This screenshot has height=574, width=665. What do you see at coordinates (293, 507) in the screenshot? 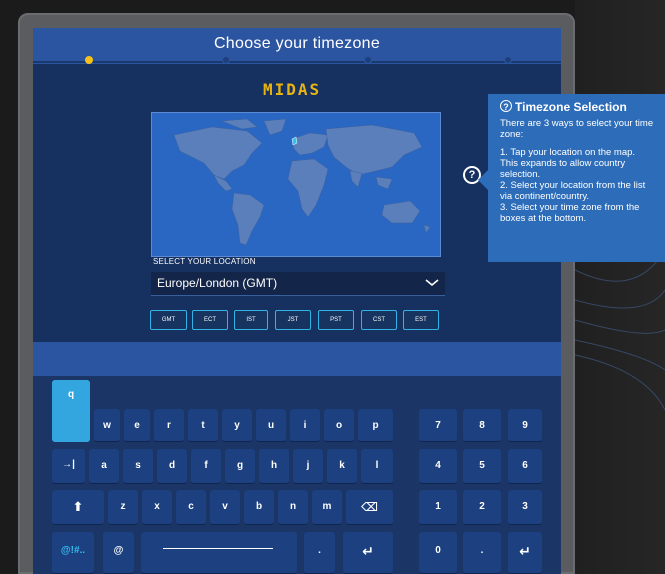
I see `key-n: n` at bounding box center [293, 507].